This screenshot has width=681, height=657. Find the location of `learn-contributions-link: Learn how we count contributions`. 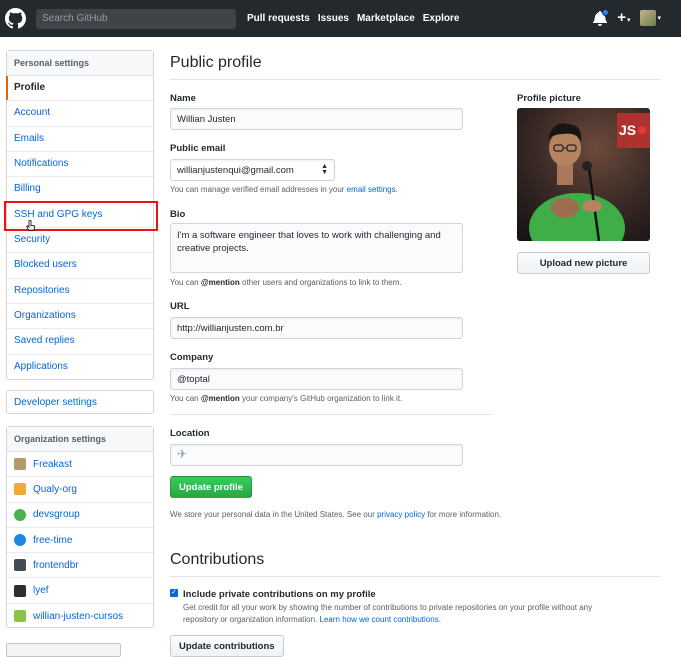

learn-contributions-link: Learn how we count contributions is located at coordinates (379, 619).